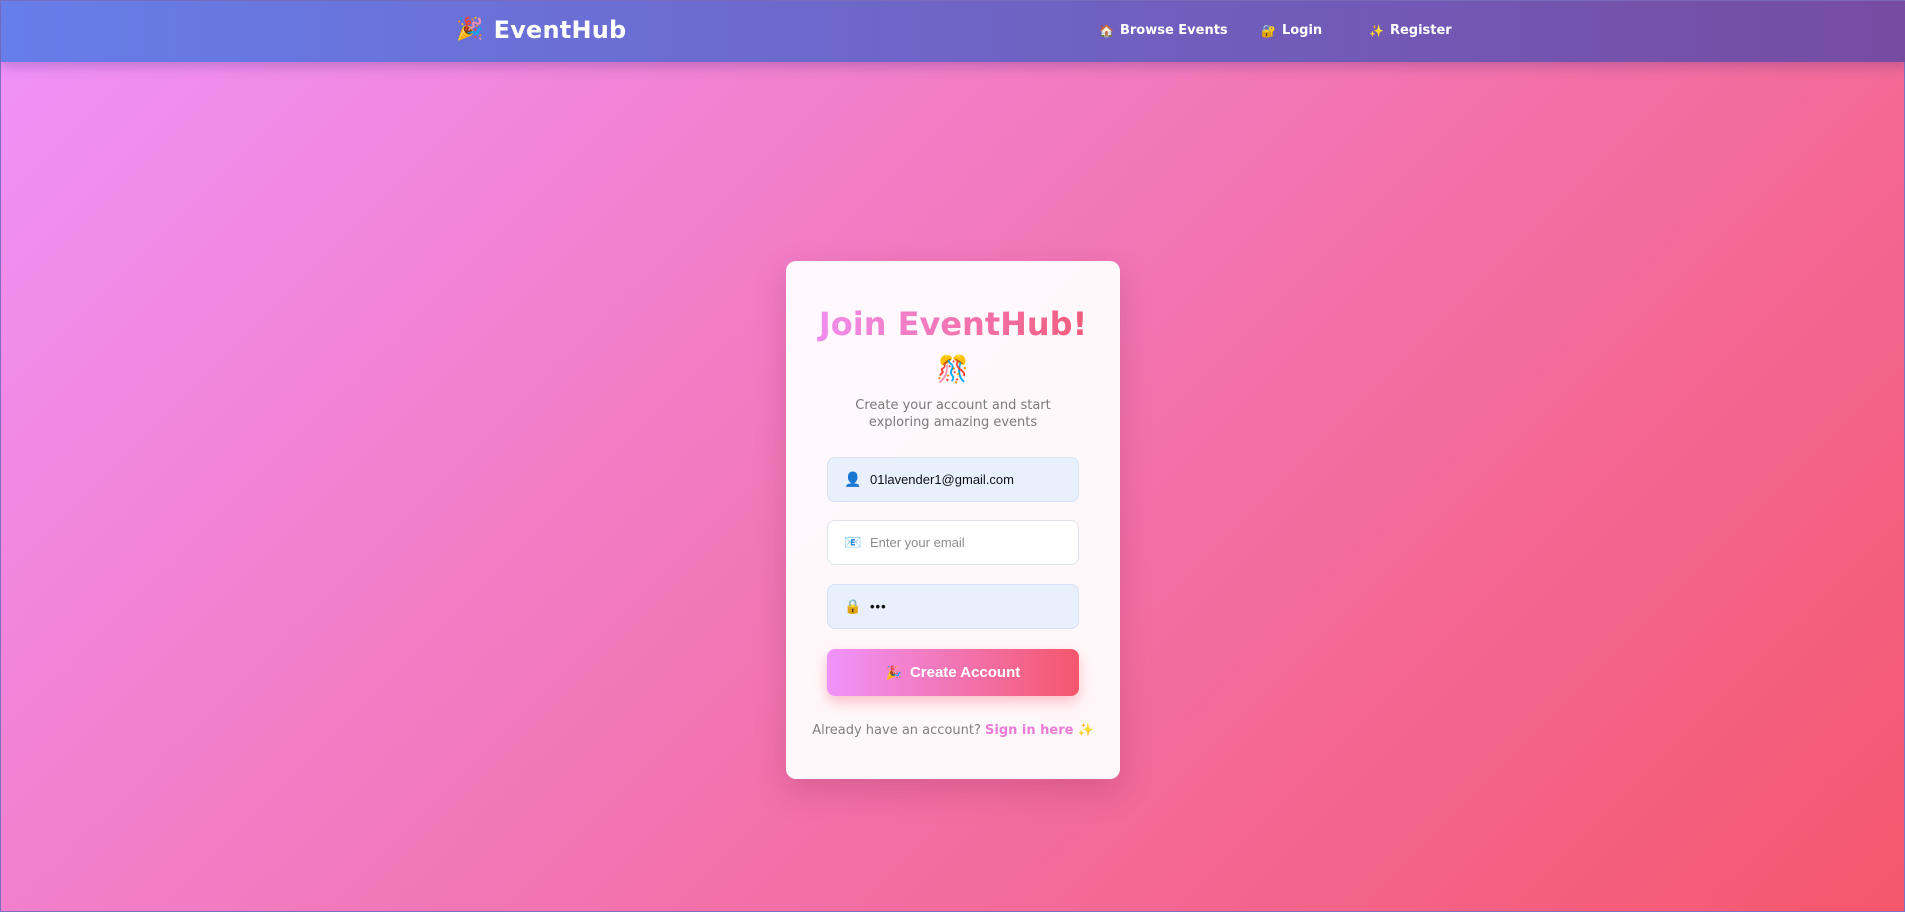 Image resolution: width=1905 pixels, height=912 pixels. Describe the element at coordinates (965, 479) in the screenshot. I see `username-input` at that location.